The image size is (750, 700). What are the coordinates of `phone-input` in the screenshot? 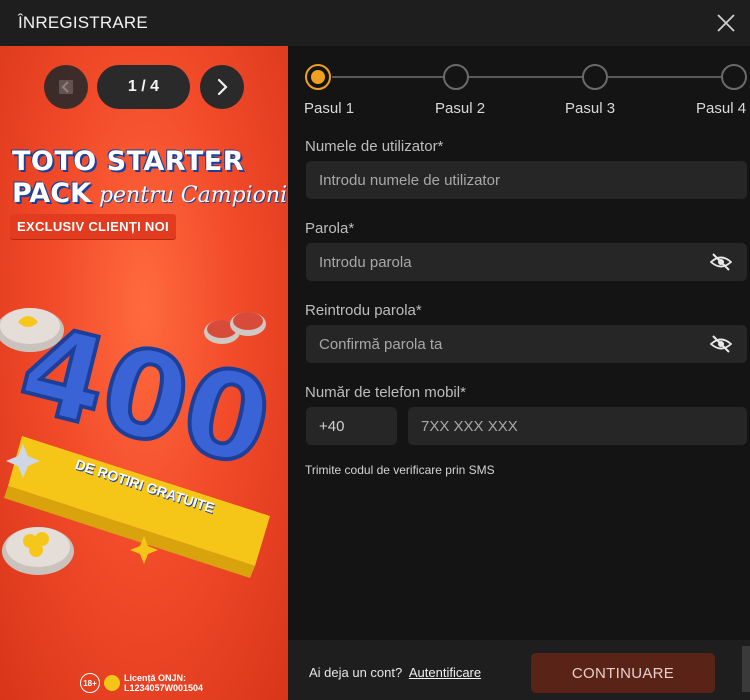 It's located at (577, 426).